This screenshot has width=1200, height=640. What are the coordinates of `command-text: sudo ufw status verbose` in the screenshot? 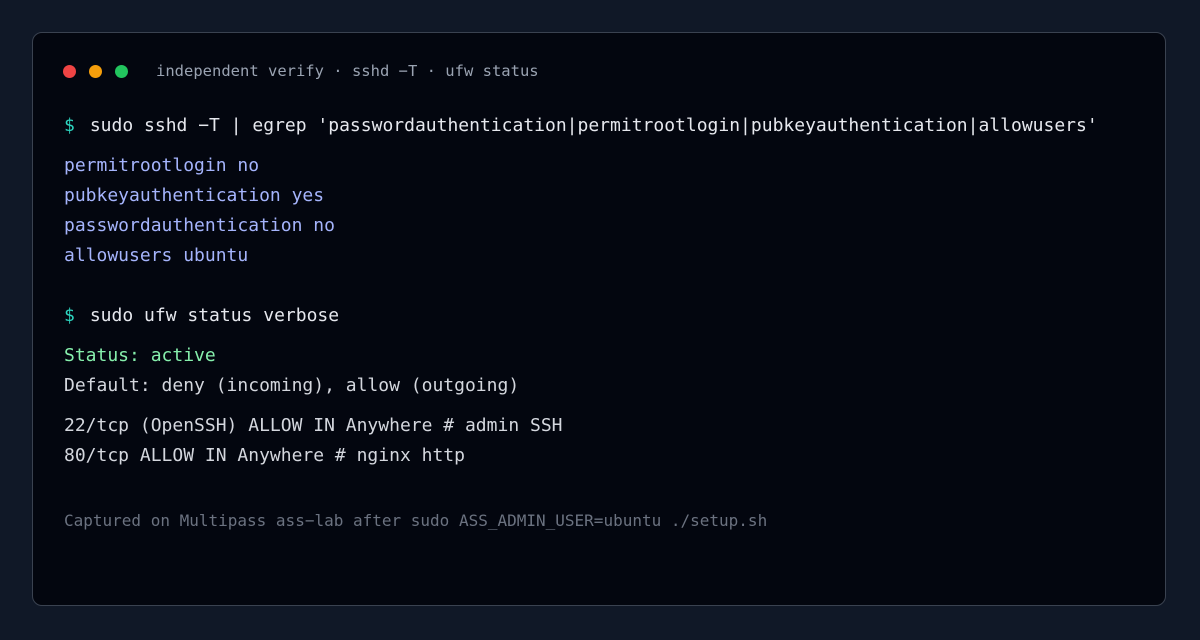 It's located at (214, 315).